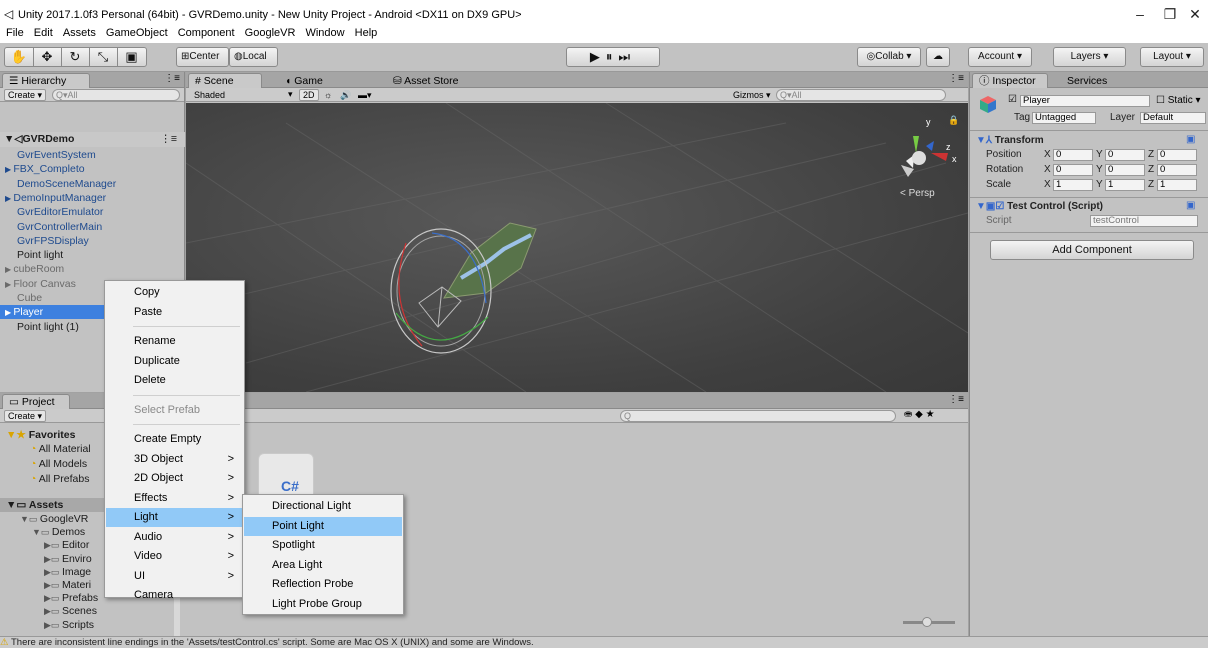 The width and height of the screenshot is (1208, 648). Describe the element at coordinates (938, 57) in the screenshot. I see `cloud-button: ☁` at that location.